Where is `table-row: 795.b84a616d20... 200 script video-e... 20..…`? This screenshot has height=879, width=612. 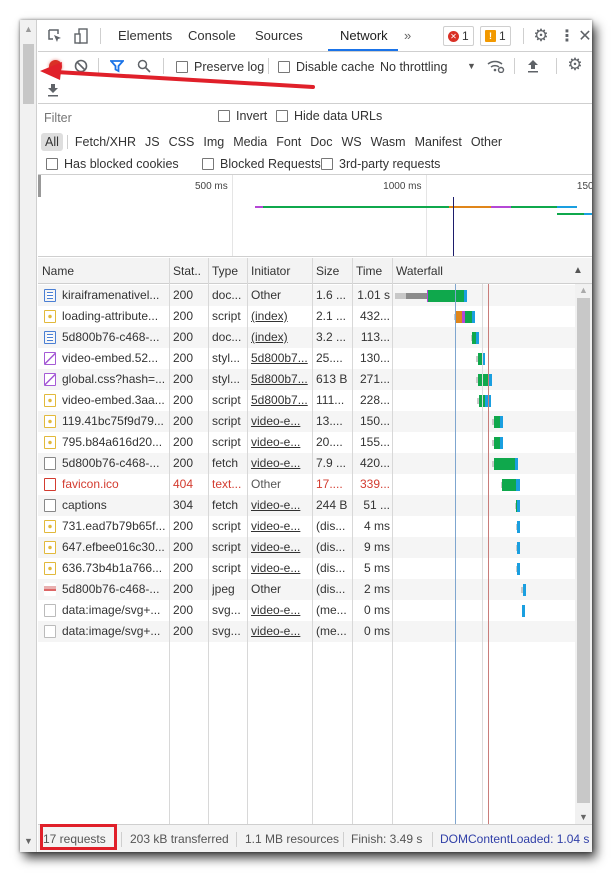
table-row: 795.b84a616d20... 200 script video-e... 20..… is located at coordinates (306, 442).